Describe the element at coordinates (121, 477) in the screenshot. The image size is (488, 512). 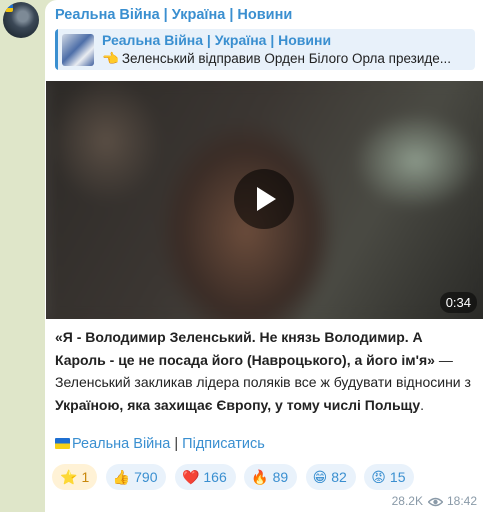
I see `thumbs-up-icon: 👍` at that location.